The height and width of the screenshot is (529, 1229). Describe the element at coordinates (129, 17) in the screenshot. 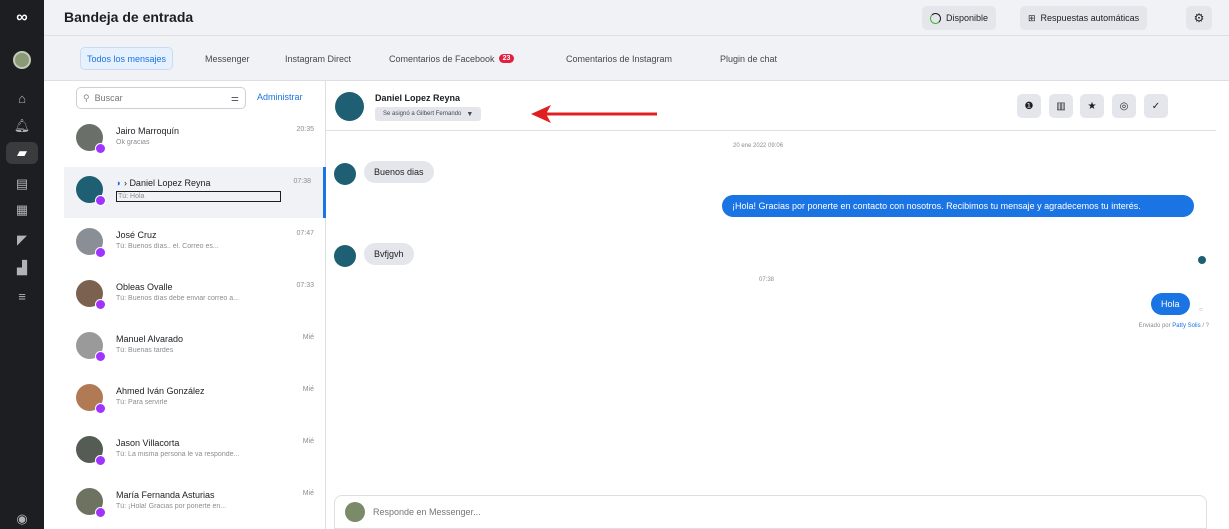

I see `page-title: Bandeja de entrada` at that location.